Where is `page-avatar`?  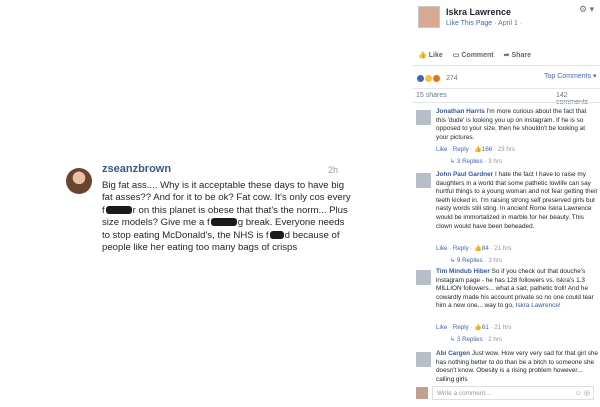 page-avatar is located at coordinates (429, 17).